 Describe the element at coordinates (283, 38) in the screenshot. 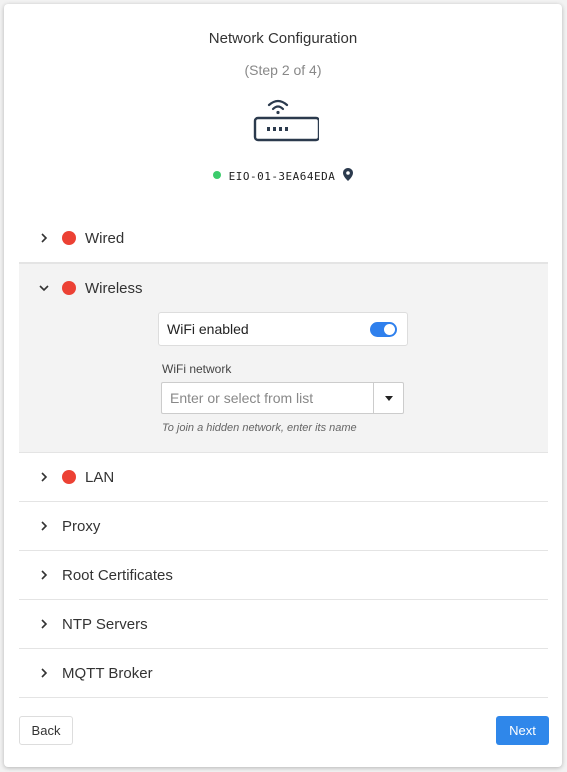

I see `page-title: Network Configuration` at that location.